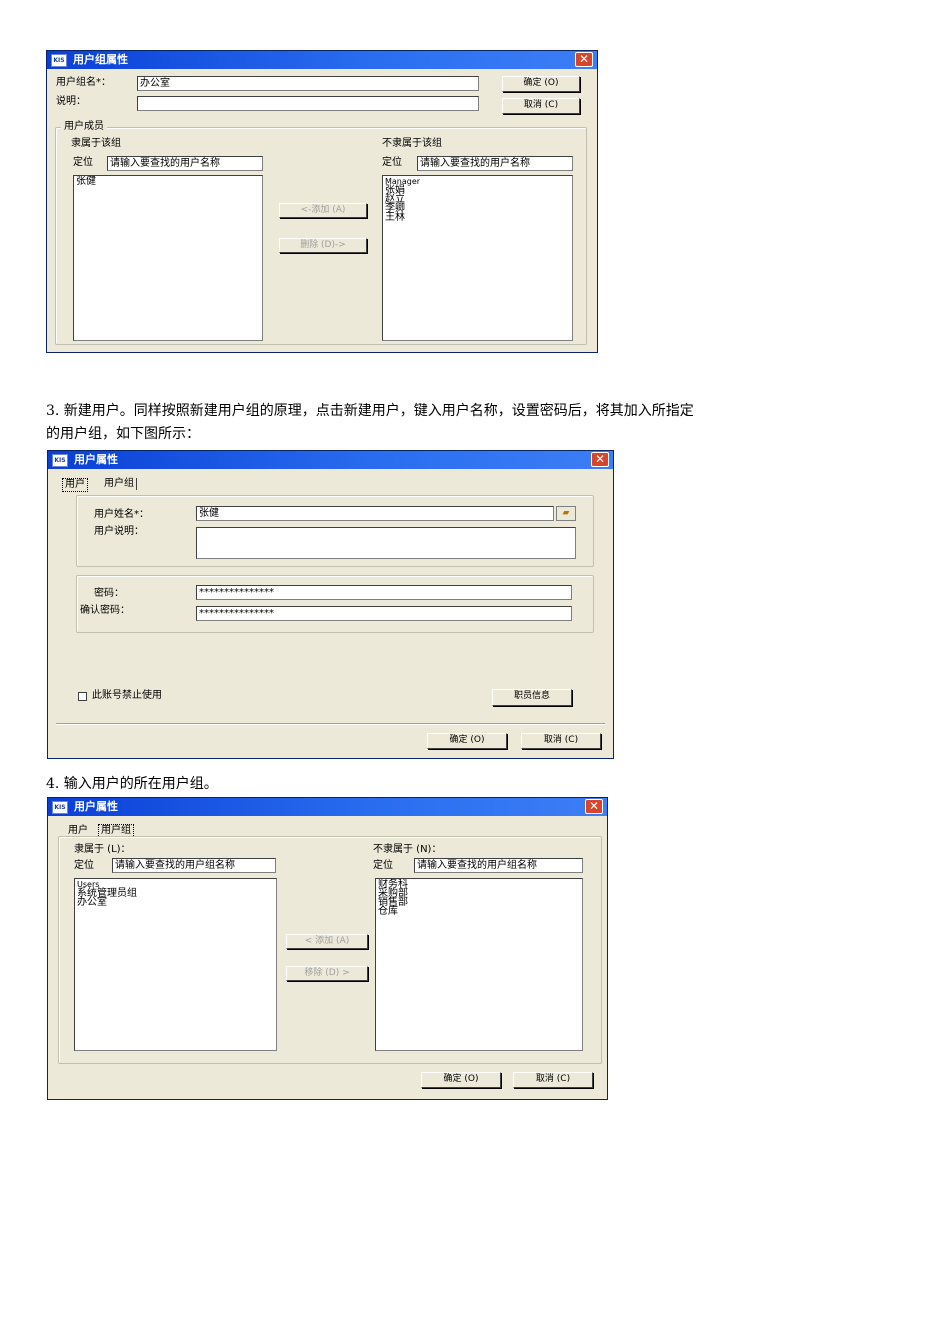 This screenshot has height=1344, width=950. I want to click on members-legend: 用户成员, so click(84, 127).